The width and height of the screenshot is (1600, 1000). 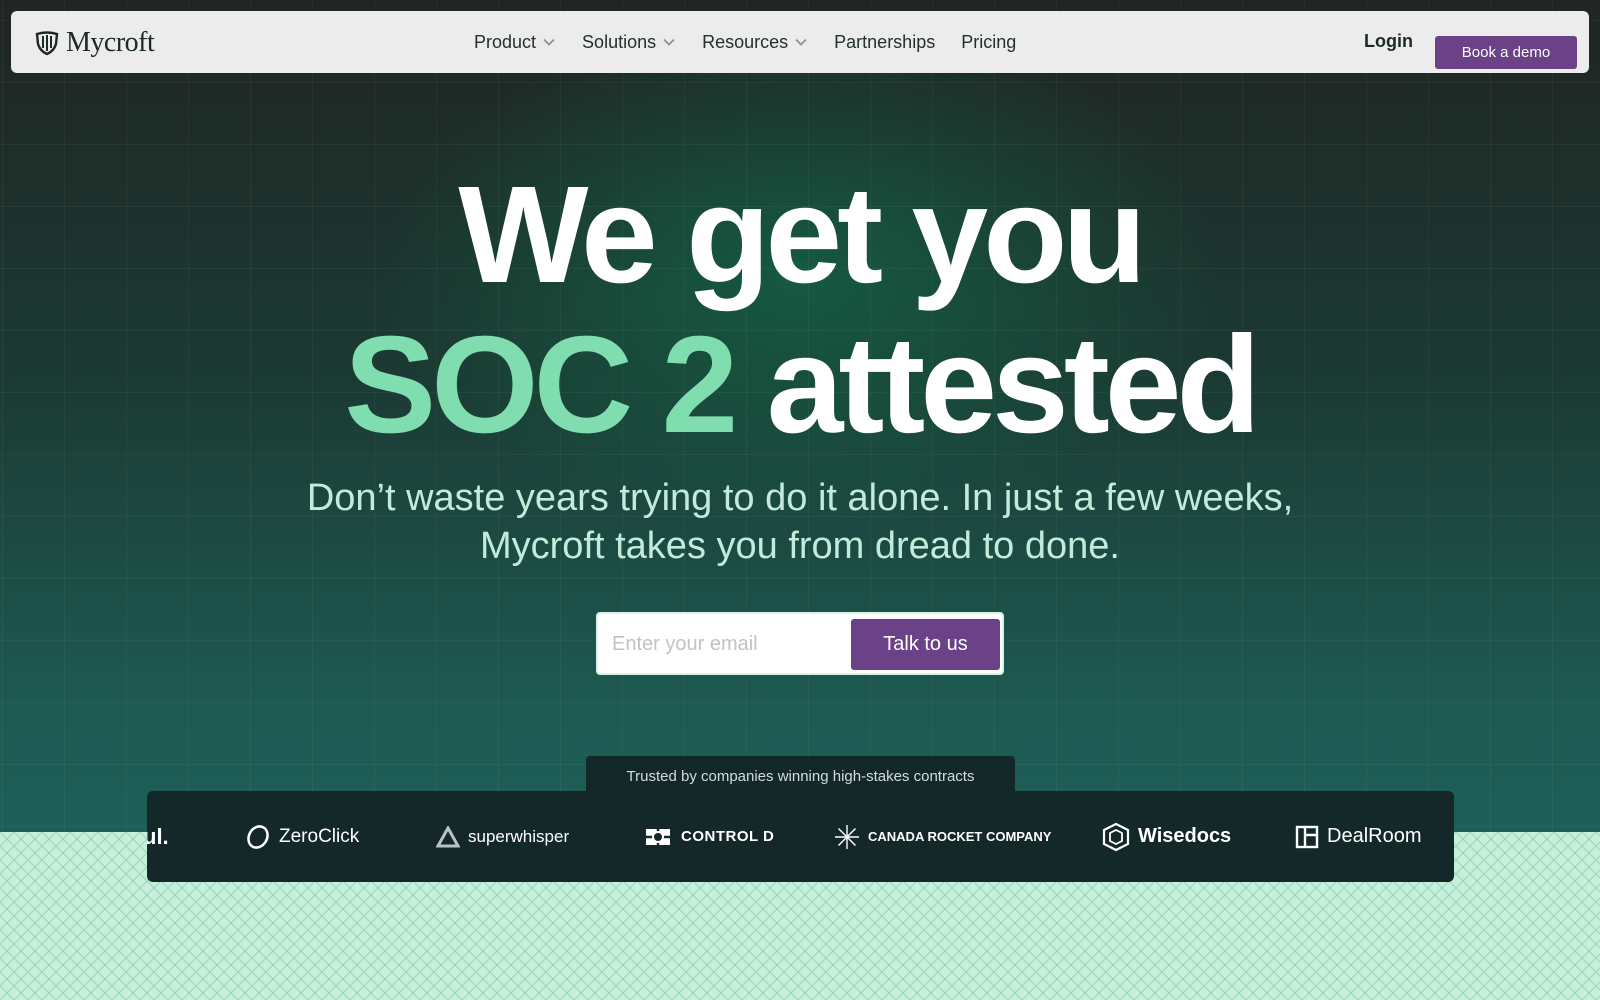 I want to click on logo-canada-rocket-company-text: CANADA ROCKET COMPANY, so click(x=960, y=836).